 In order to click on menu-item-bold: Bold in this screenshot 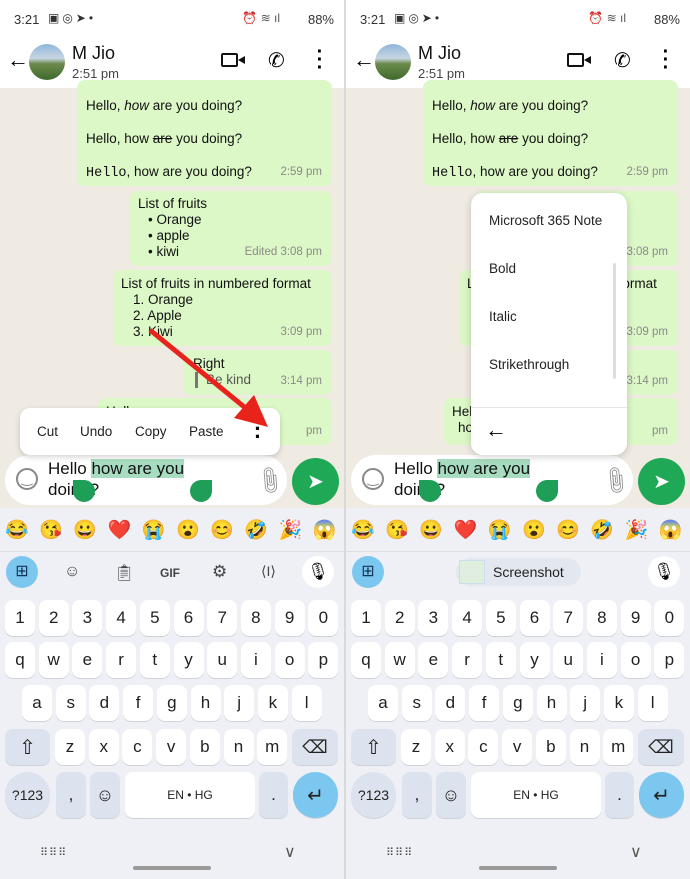, I will do `click(502, 268)`.